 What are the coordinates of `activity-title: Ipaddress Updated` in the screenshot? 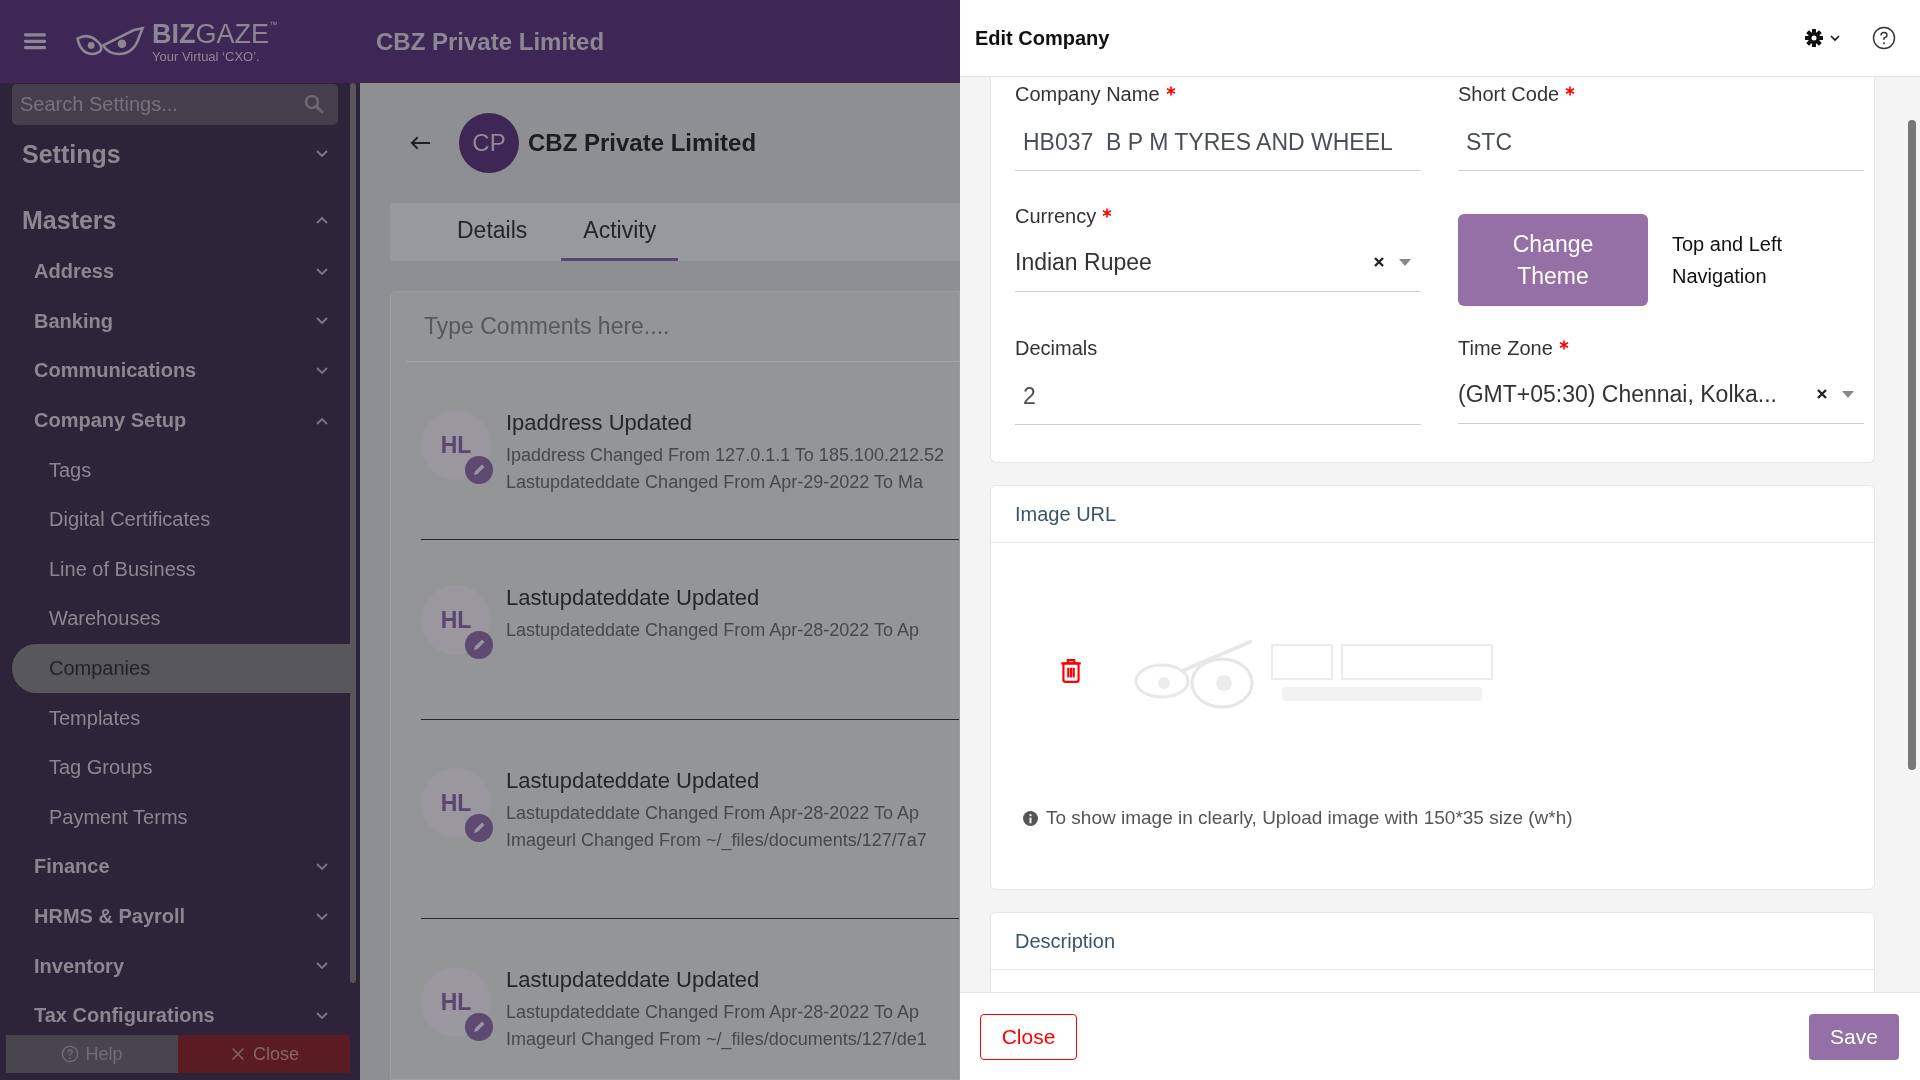 It's located at (599, 423).